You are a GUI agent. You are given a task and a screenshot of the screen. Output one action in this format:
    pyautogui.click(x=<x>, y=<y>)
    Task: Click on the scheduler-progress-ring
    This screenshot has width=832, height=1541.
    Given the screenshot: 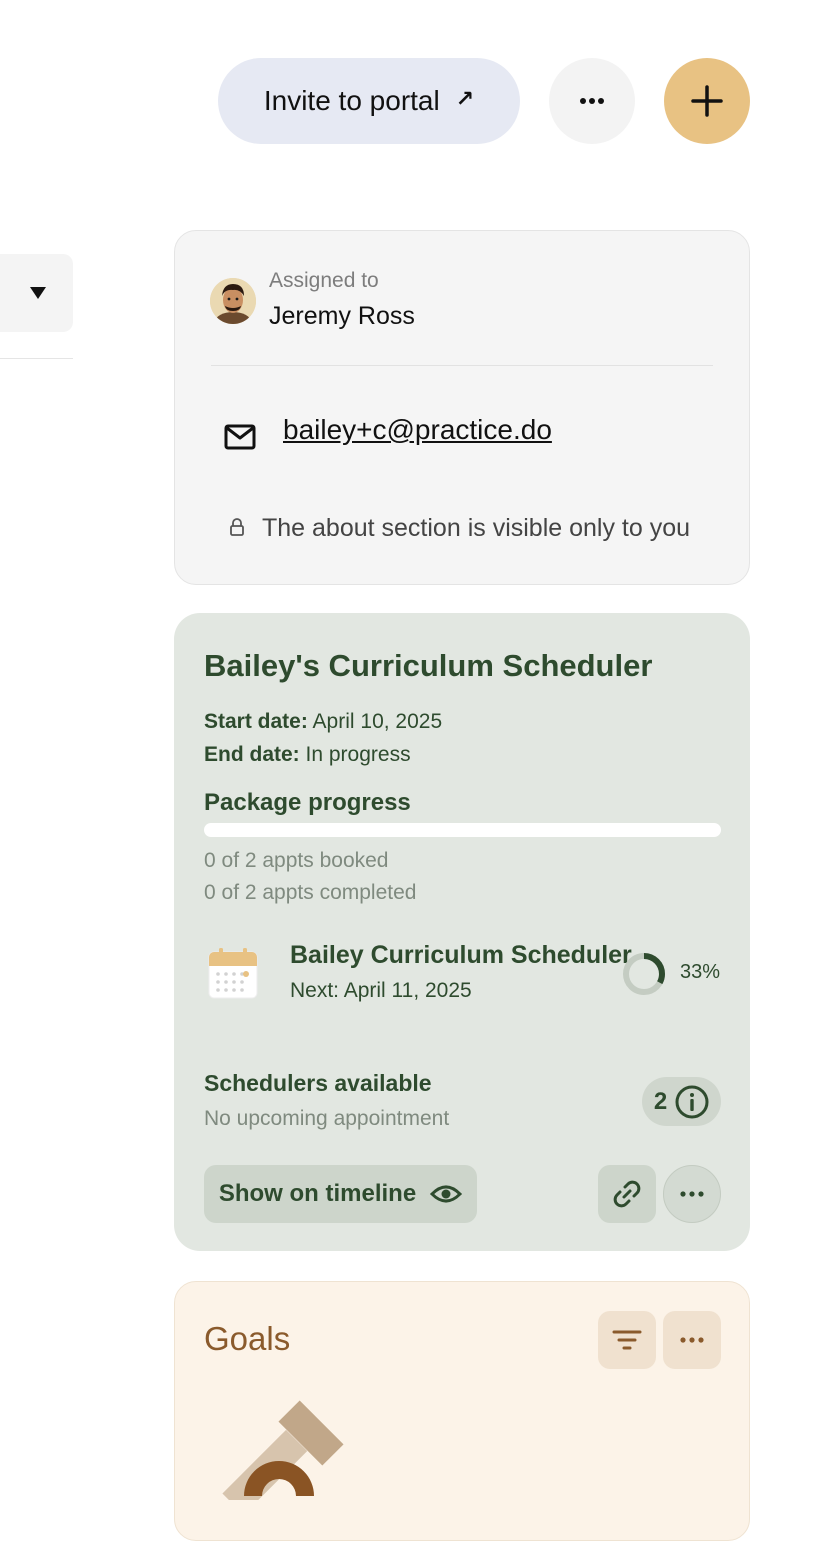 What is the action you would take?
    pyautogui.click(x=644, y=974)
    